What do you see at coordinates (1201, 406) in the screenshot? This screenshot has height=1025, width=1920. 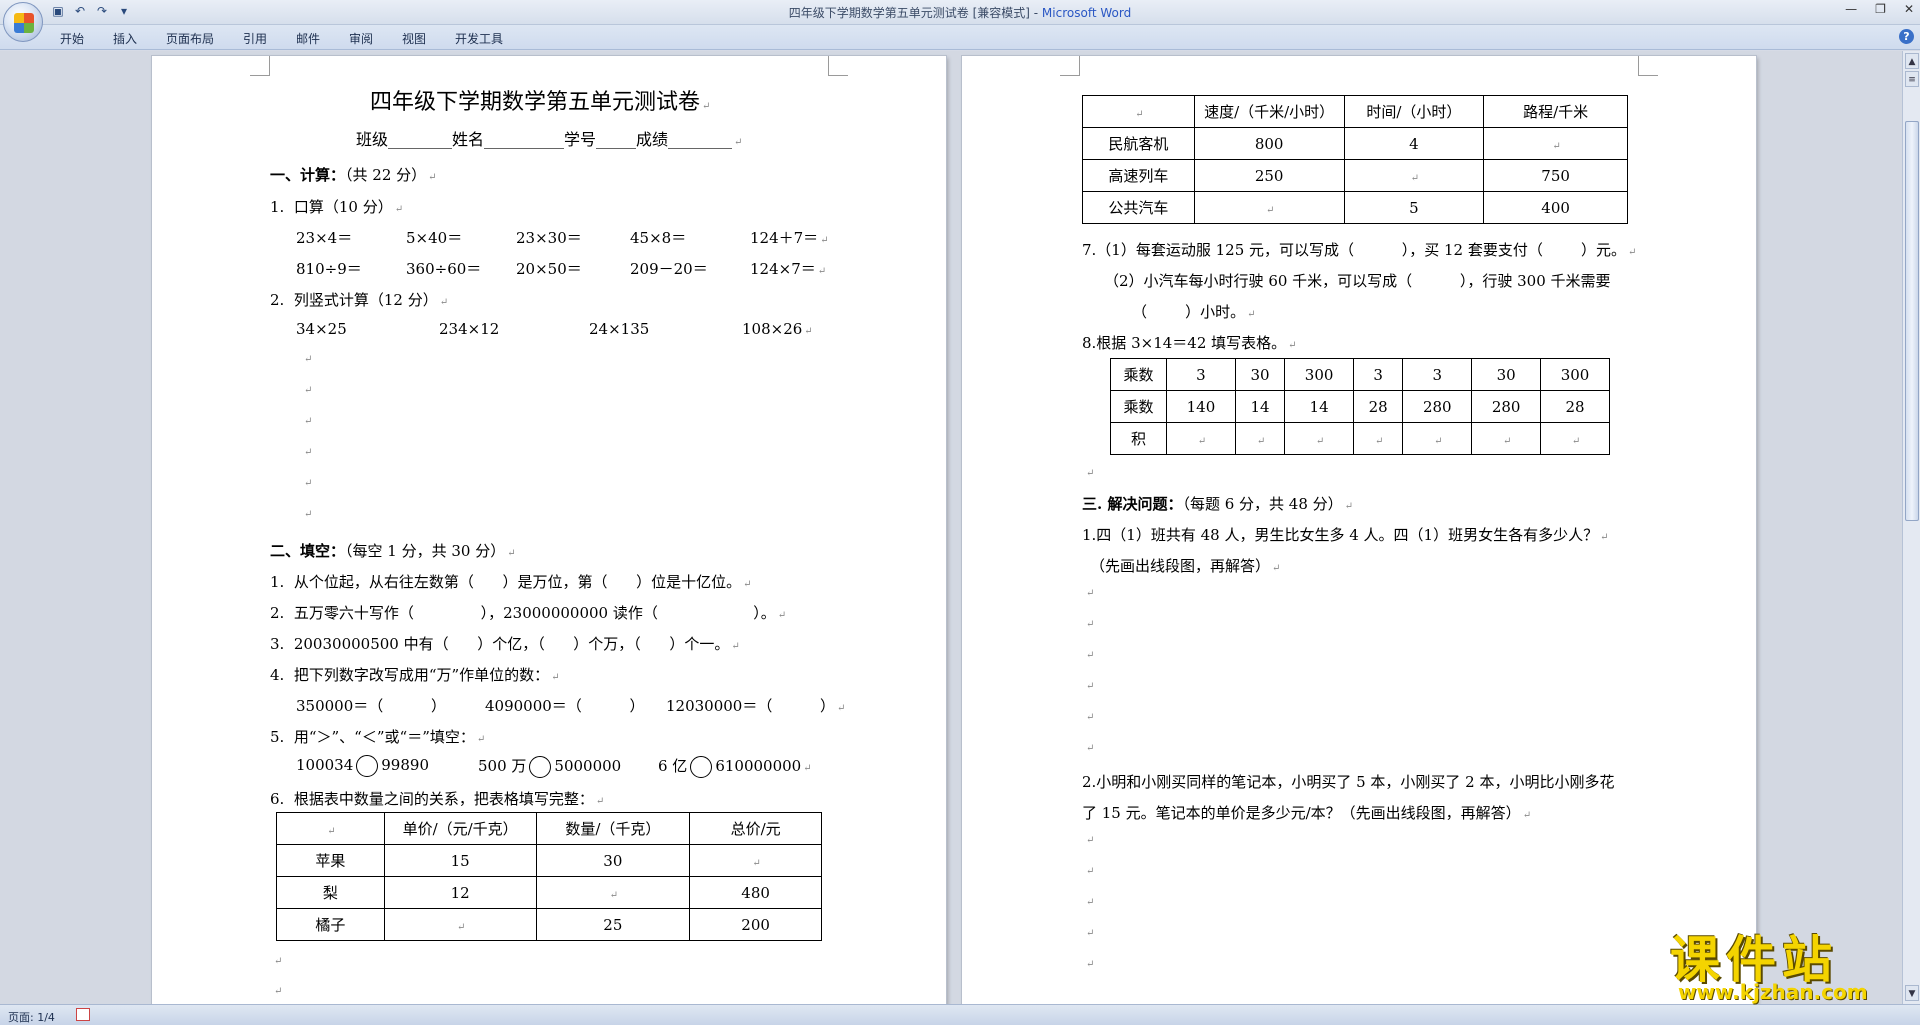 I see `table-cell: 140` at bounding box center [1201, 406].